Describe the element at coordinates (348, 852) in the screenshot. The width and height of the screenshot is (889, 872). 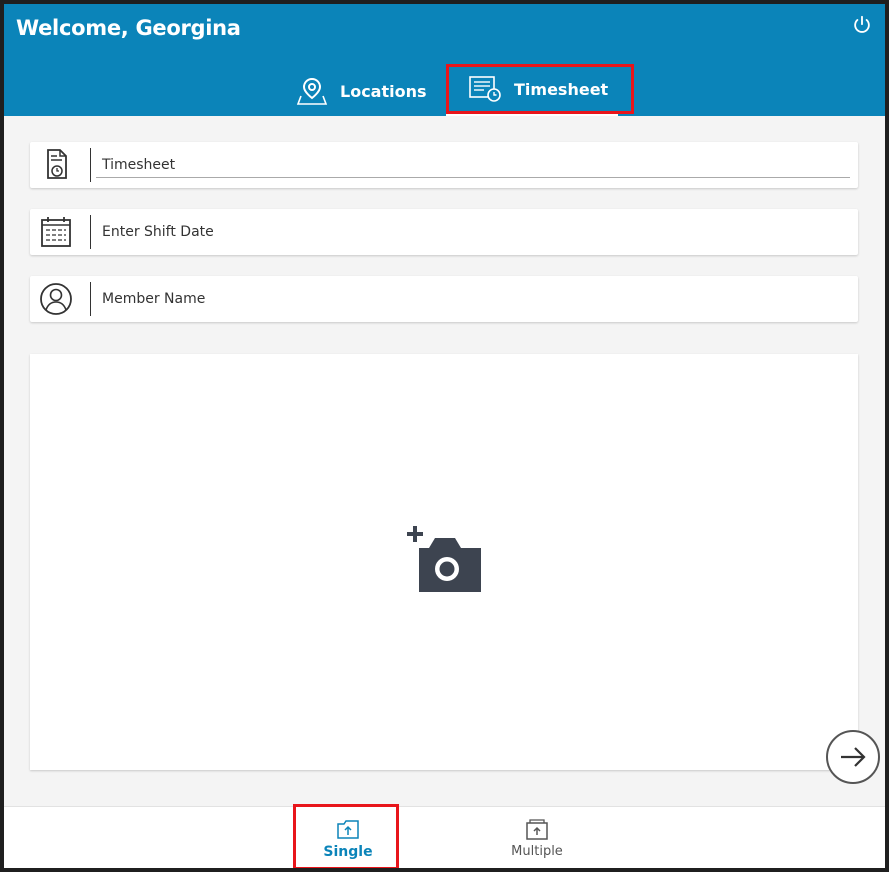
I see `tab-single-label: Single` at that location.